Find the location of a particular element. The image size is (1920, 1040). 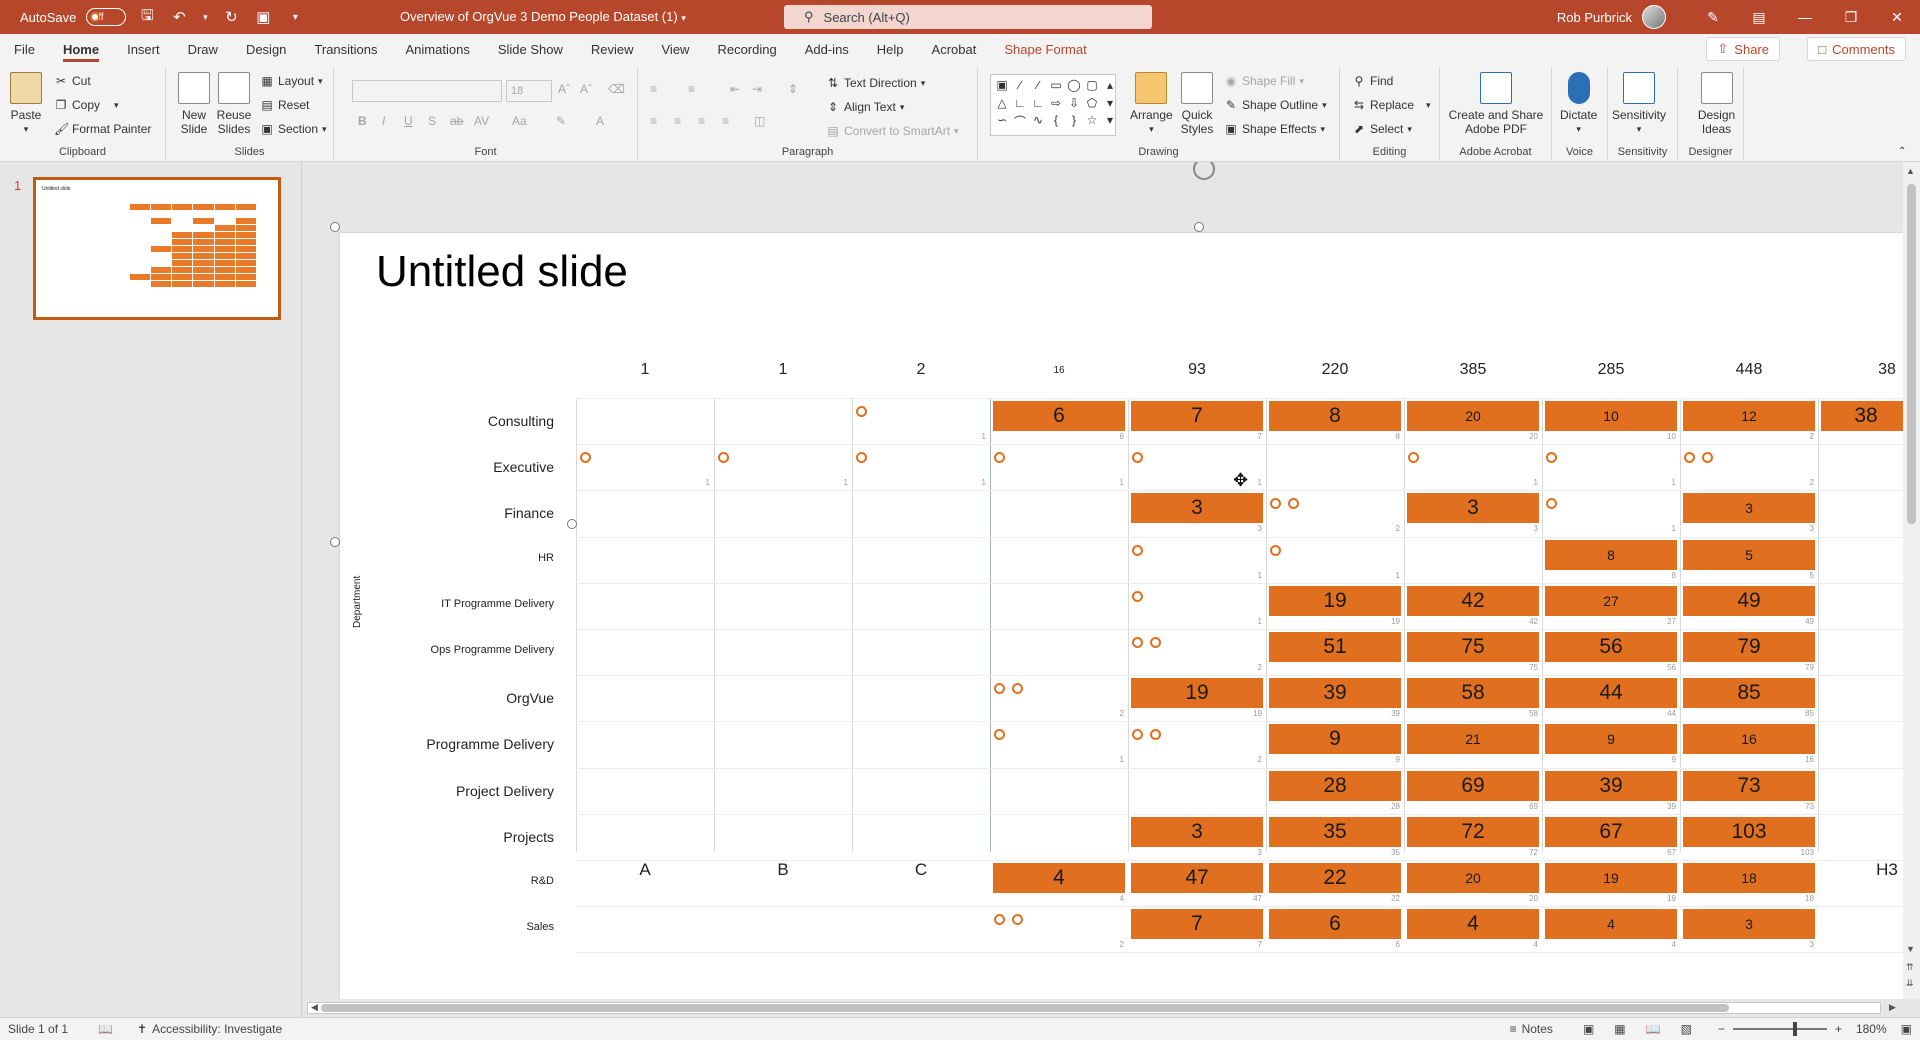

next-slide-icon: ⇊ is located at coordinates (1910, 983).